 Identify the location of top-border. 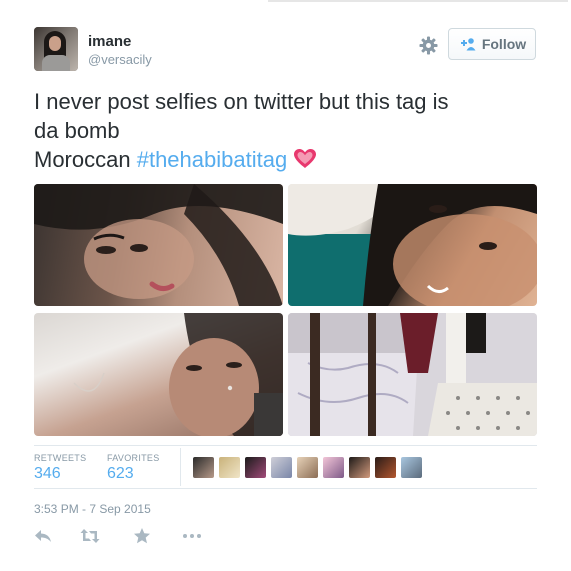
(418, 1).